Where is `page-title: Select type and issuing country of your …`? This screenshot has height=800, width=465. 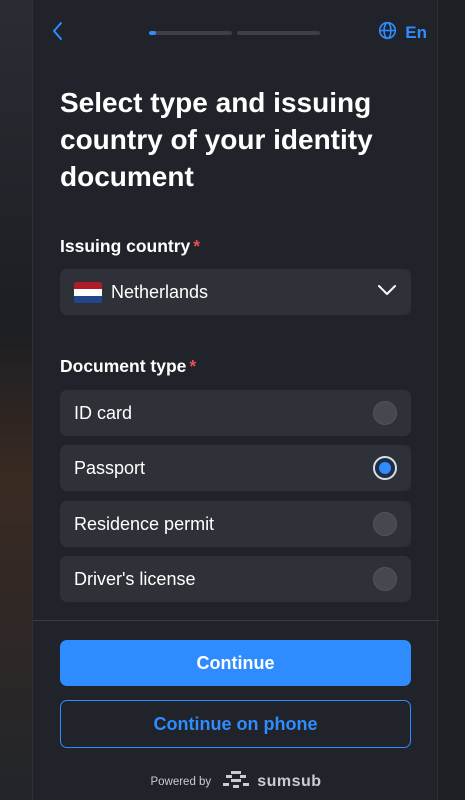
page-title: Select type and issuing country of your … is located at coordinates (216, 139).